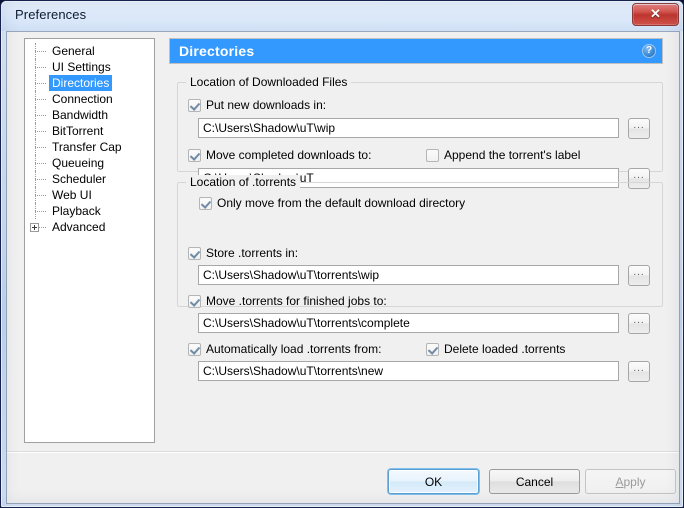  I want to click on move-finished-checkbox, so click(194, 301).